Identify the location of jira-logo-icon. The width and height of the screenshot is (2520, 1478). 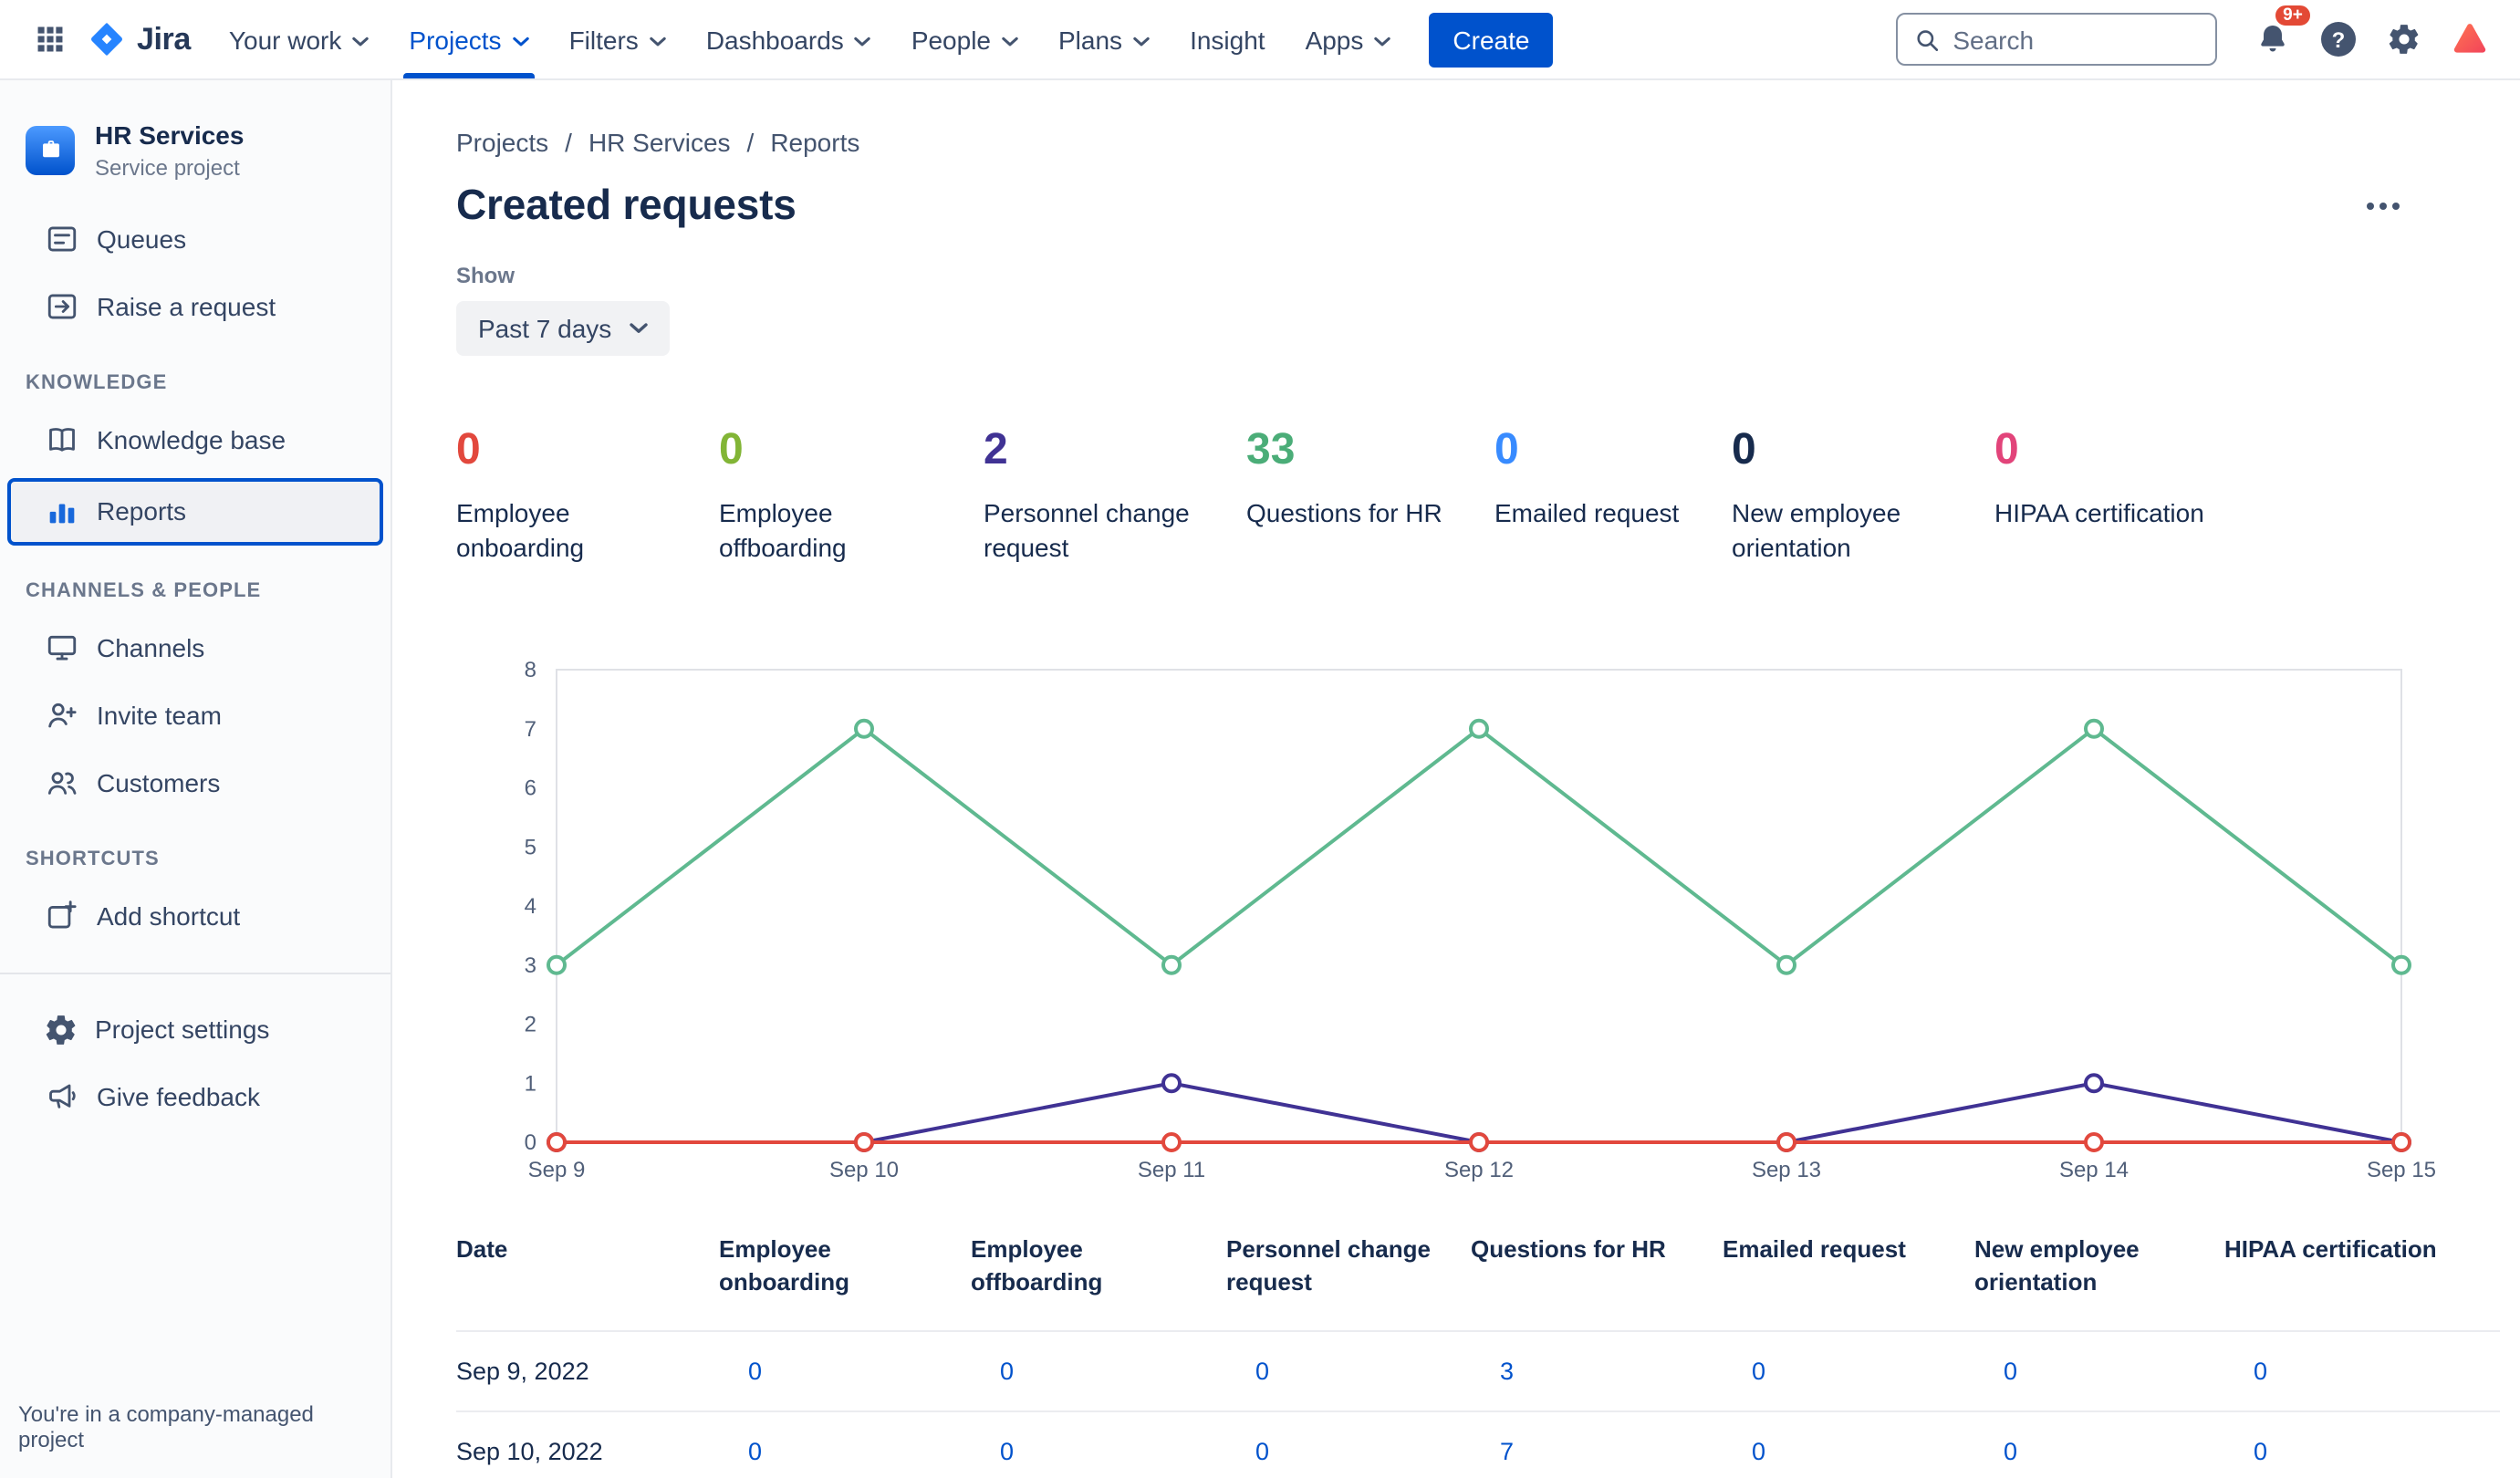
(107, 39).